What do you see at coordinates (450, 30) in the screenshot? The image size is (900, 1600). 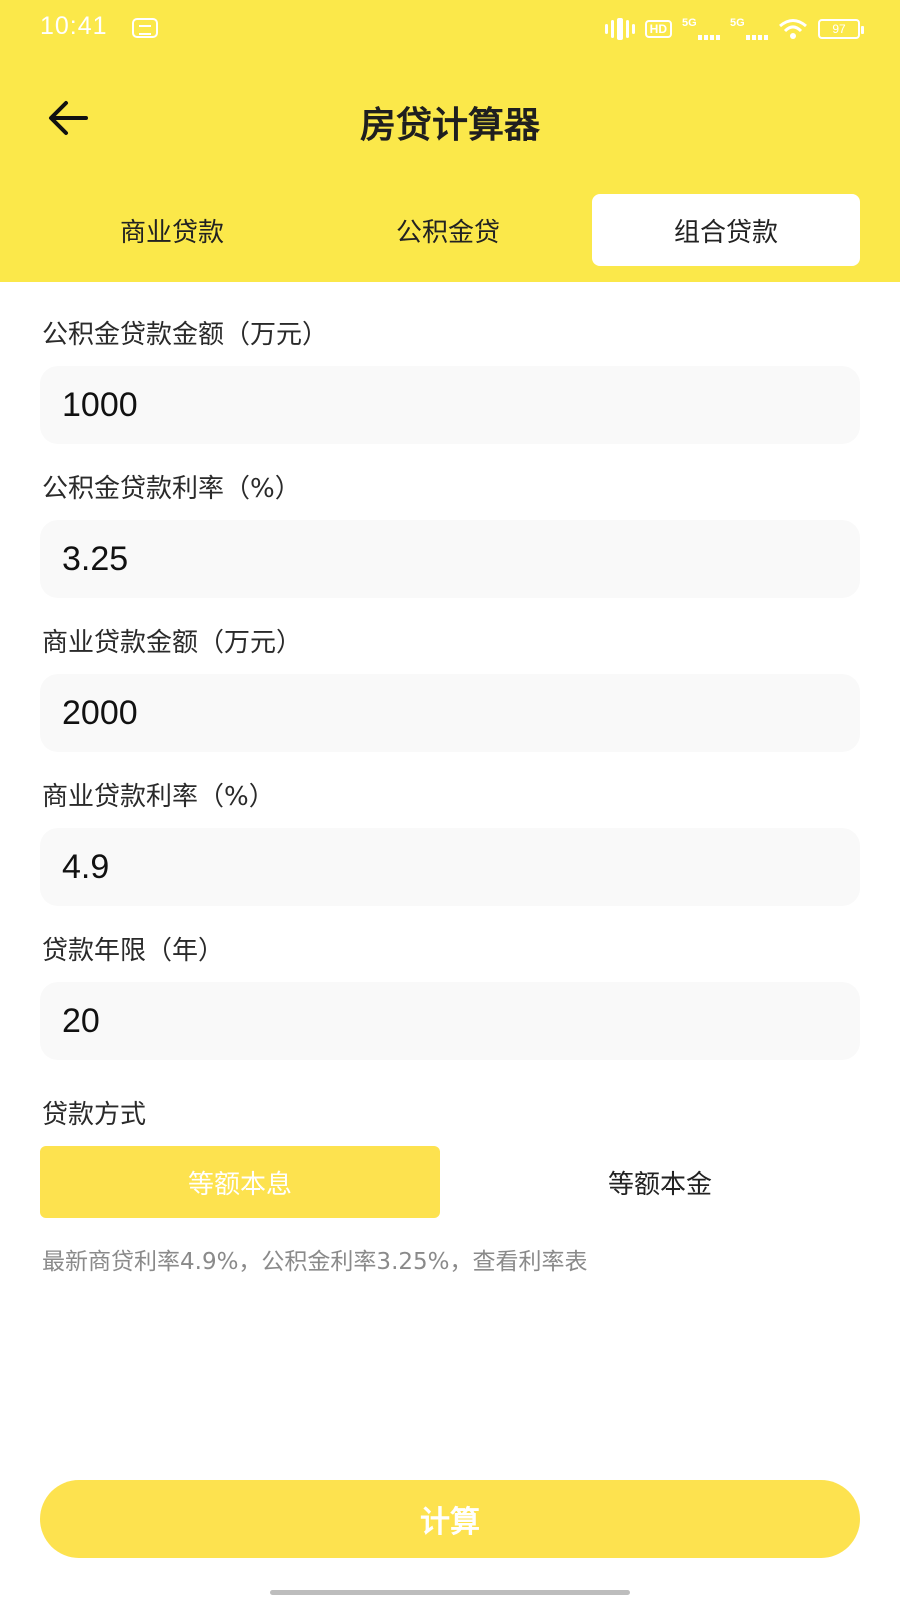 I see `status-bar: 10:41 HD 5G 5G 97` at bounding box center [450, 30].